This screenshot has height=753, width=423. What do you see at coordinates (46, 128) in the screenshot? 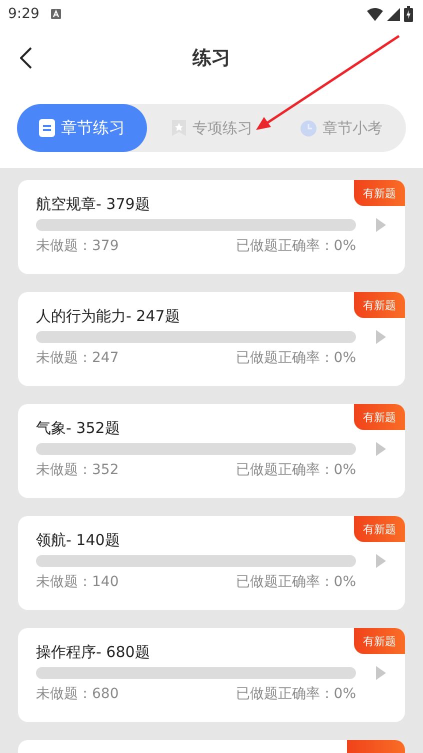
I see `document-icon` at bounding box center [46, 128].